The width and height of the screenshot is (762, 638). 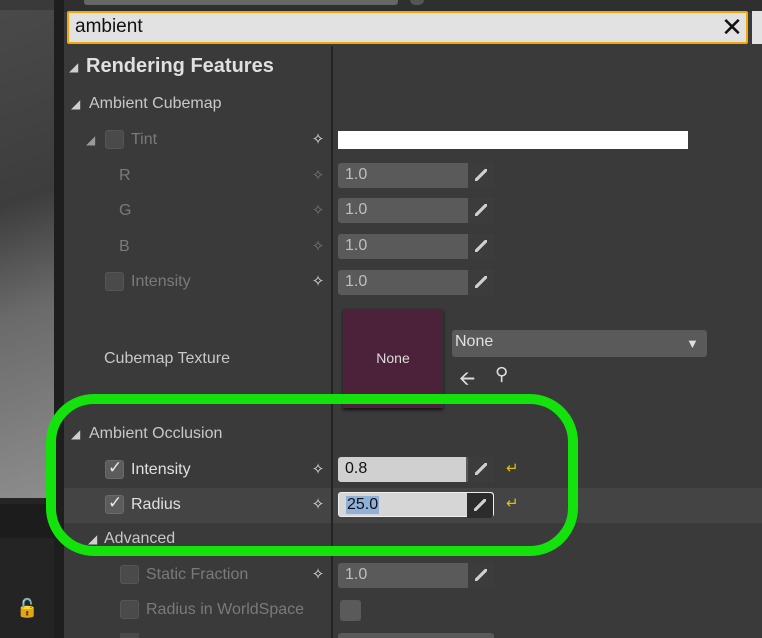 What do you see at coordinates (114, 281) in the screenshot?
I see `cubemap-intensity-override-checkbox` at bounding box center [114, 281].